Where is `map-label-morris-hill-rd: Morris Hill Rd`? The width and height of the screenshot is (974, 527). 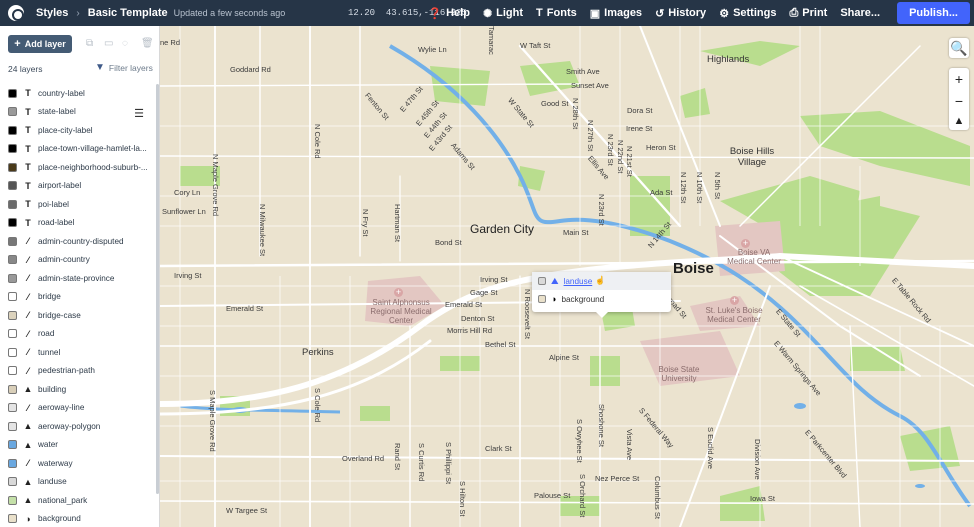 map-label-morris-hill-rd: Morris Hill Rd is located at coordinates (469, 330).